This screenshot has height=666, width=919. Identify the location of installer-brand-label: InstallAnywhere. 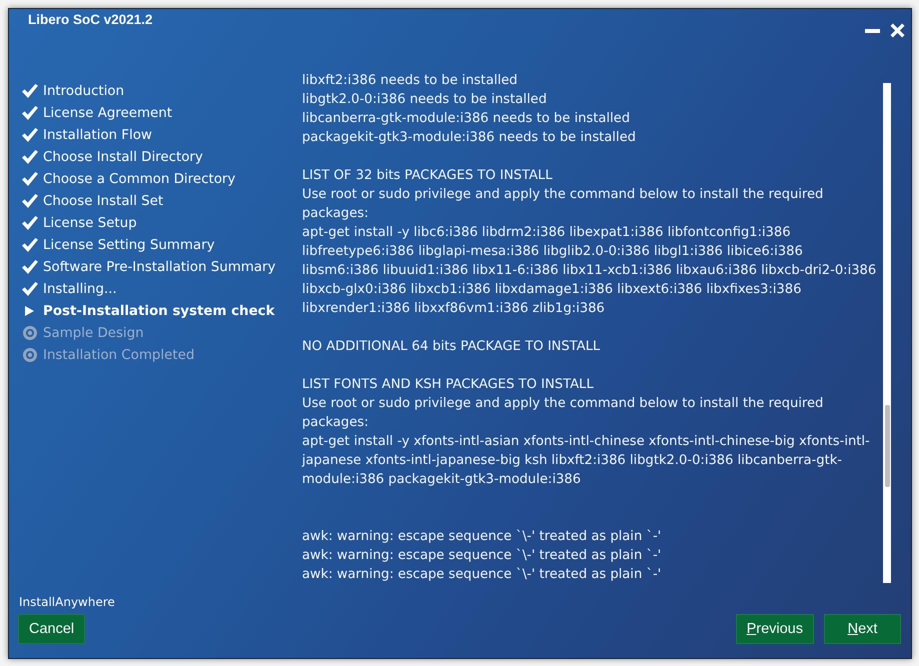
(67, 602).